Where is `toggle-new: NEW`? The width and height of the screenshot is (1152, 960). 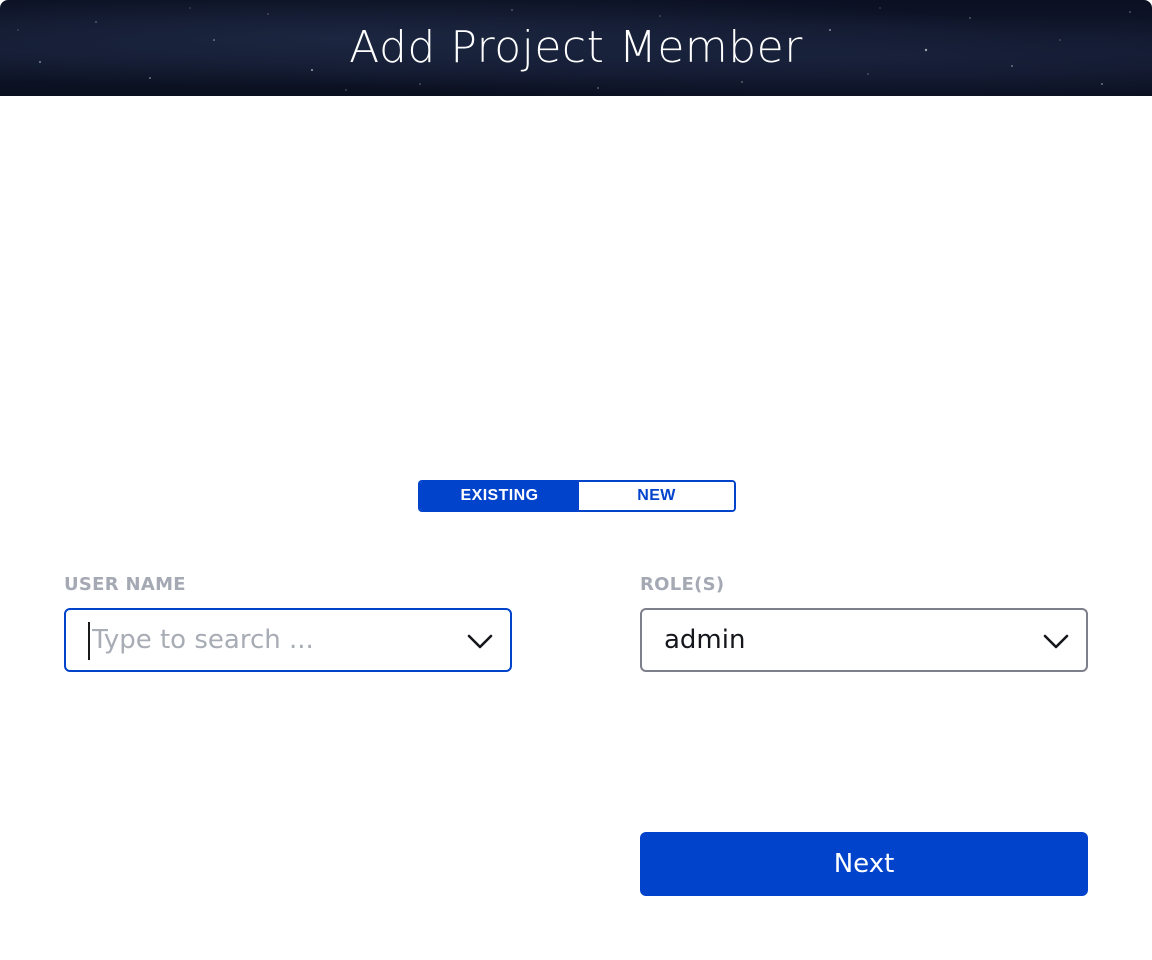
toggle-new: NEW is located at coordinates (656, 496).